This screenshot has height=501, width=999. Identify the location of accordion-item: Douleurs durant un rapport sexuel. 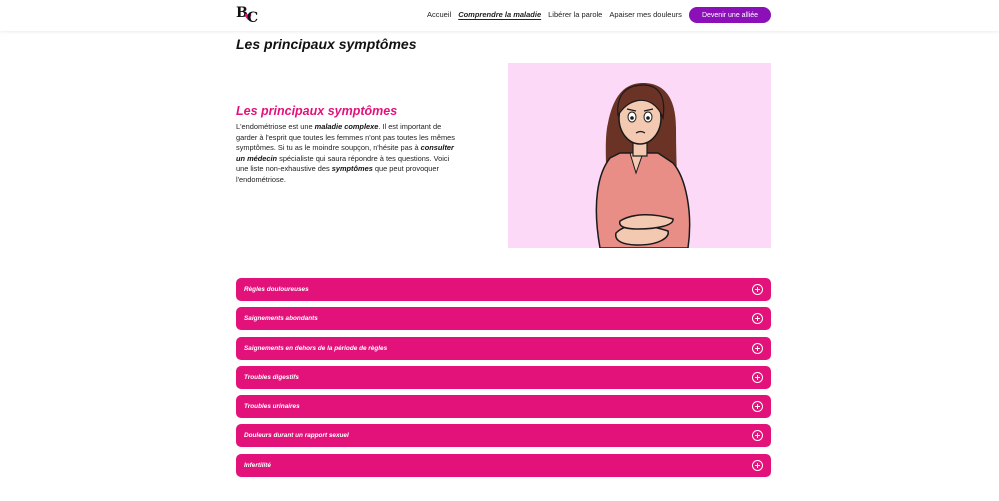
(503, 436).